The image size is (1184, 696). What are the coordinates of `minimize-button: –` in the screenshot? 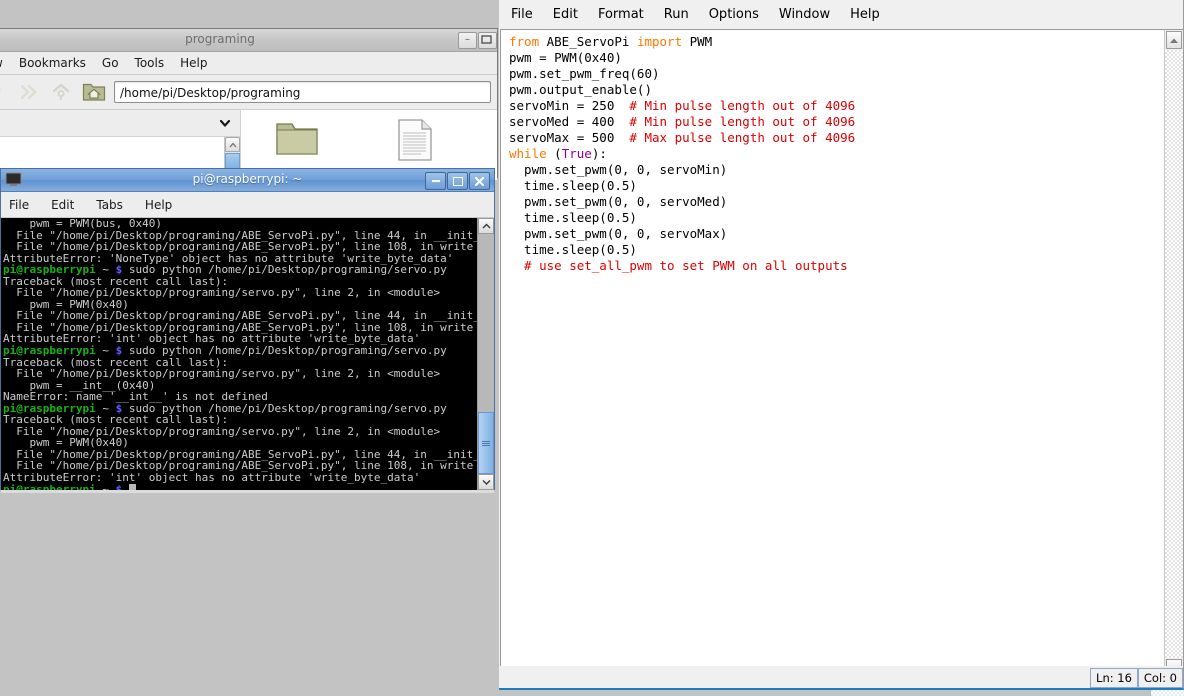 It's located at (467, 40).